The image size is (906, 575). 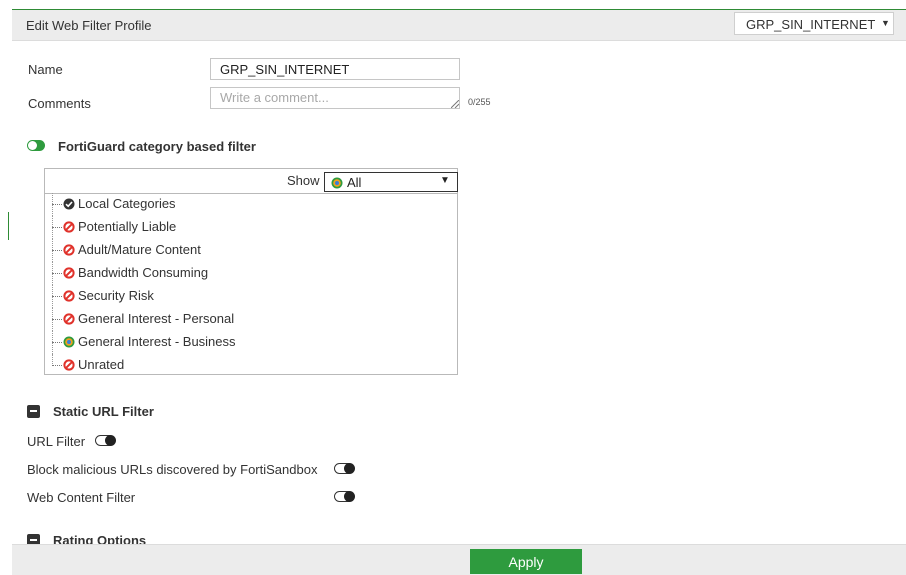 I want to click on comments-label: Comments, so click(x=59, y=103).